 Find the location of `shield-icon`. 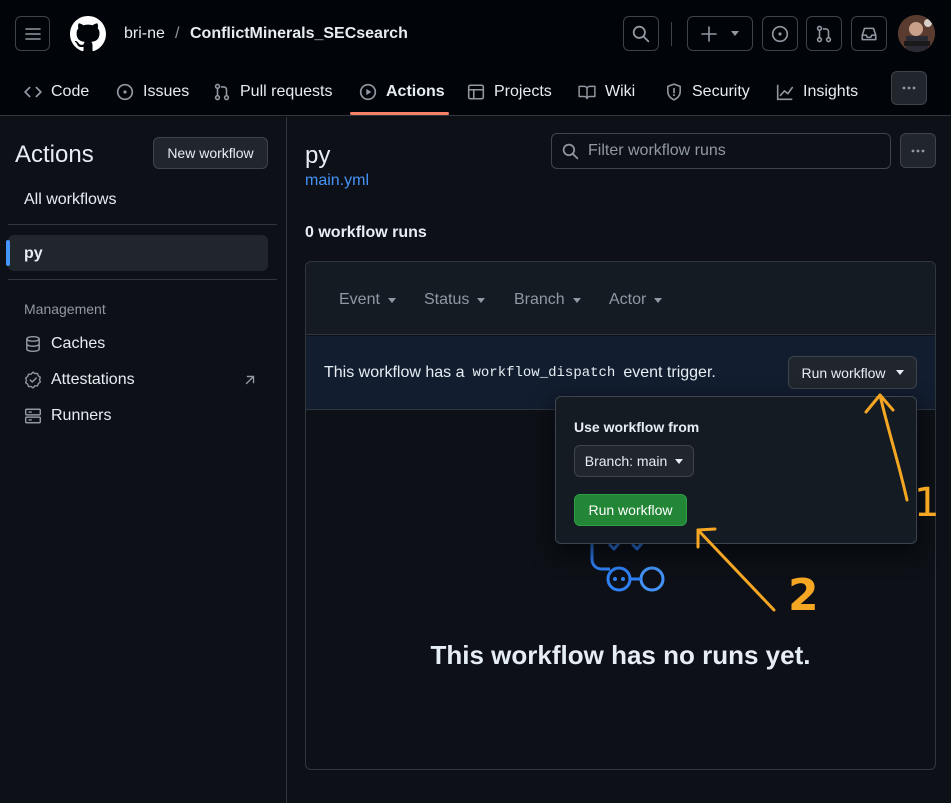

shield-icon is located at coordinates (674, 92).